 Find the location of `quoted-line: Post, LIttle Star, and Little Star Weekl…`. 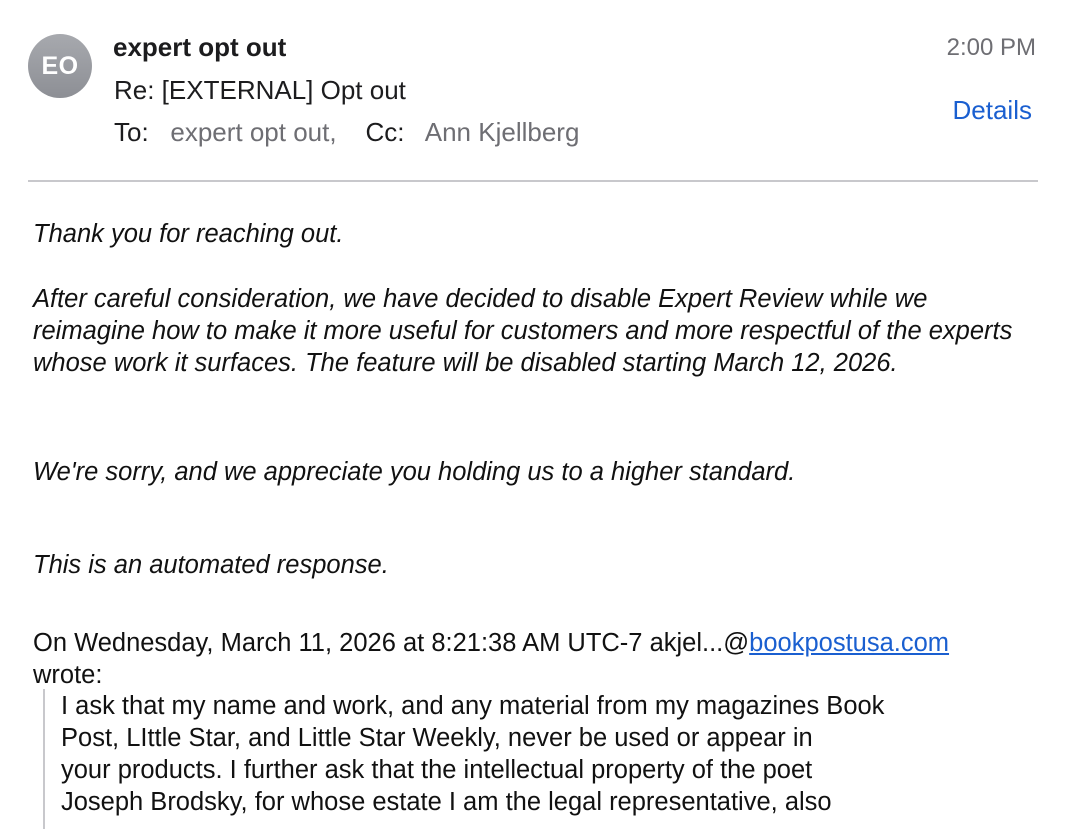

quoted-line: Post, LIttle Star, and Little Star Weekl… is located at coordinates (437, 738).